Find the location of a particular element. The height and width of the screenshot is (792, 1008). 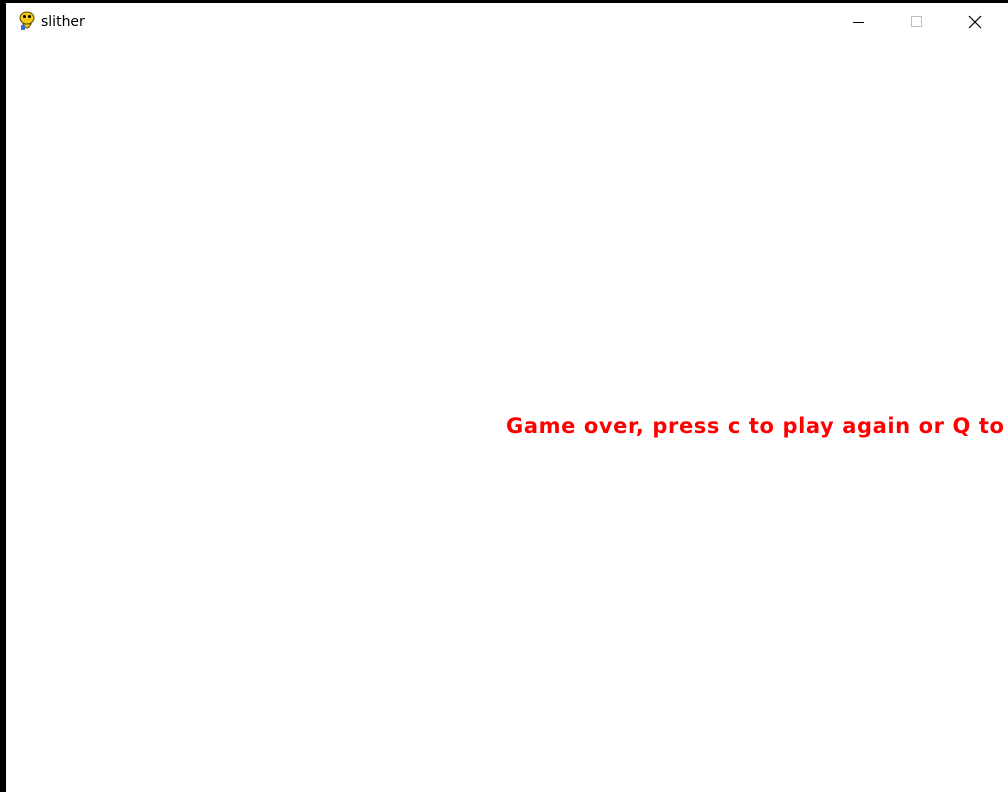

minimize-button is located at coordinates (858, 22).